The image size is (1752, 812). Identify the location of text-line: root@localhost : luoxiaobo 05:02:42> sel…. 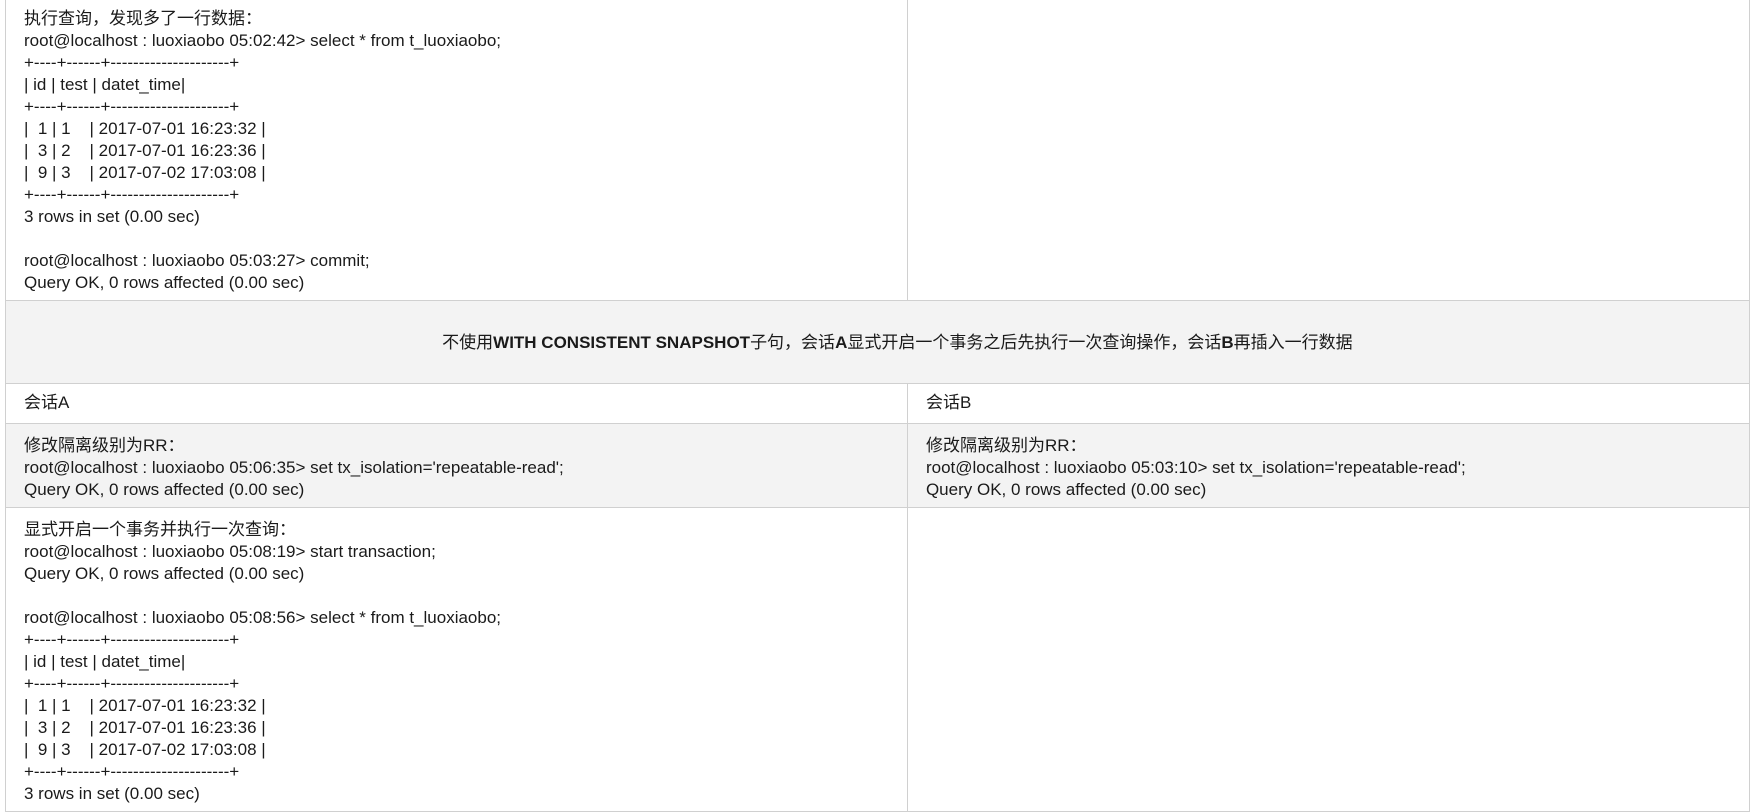
(263, 40).